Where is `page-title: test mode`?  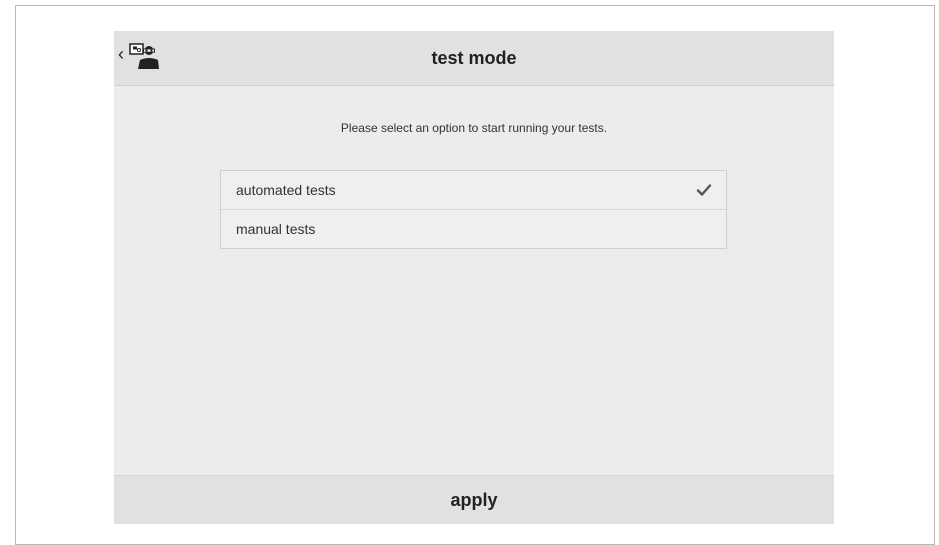
page-title: test mode is located at coordinates (474, 58).